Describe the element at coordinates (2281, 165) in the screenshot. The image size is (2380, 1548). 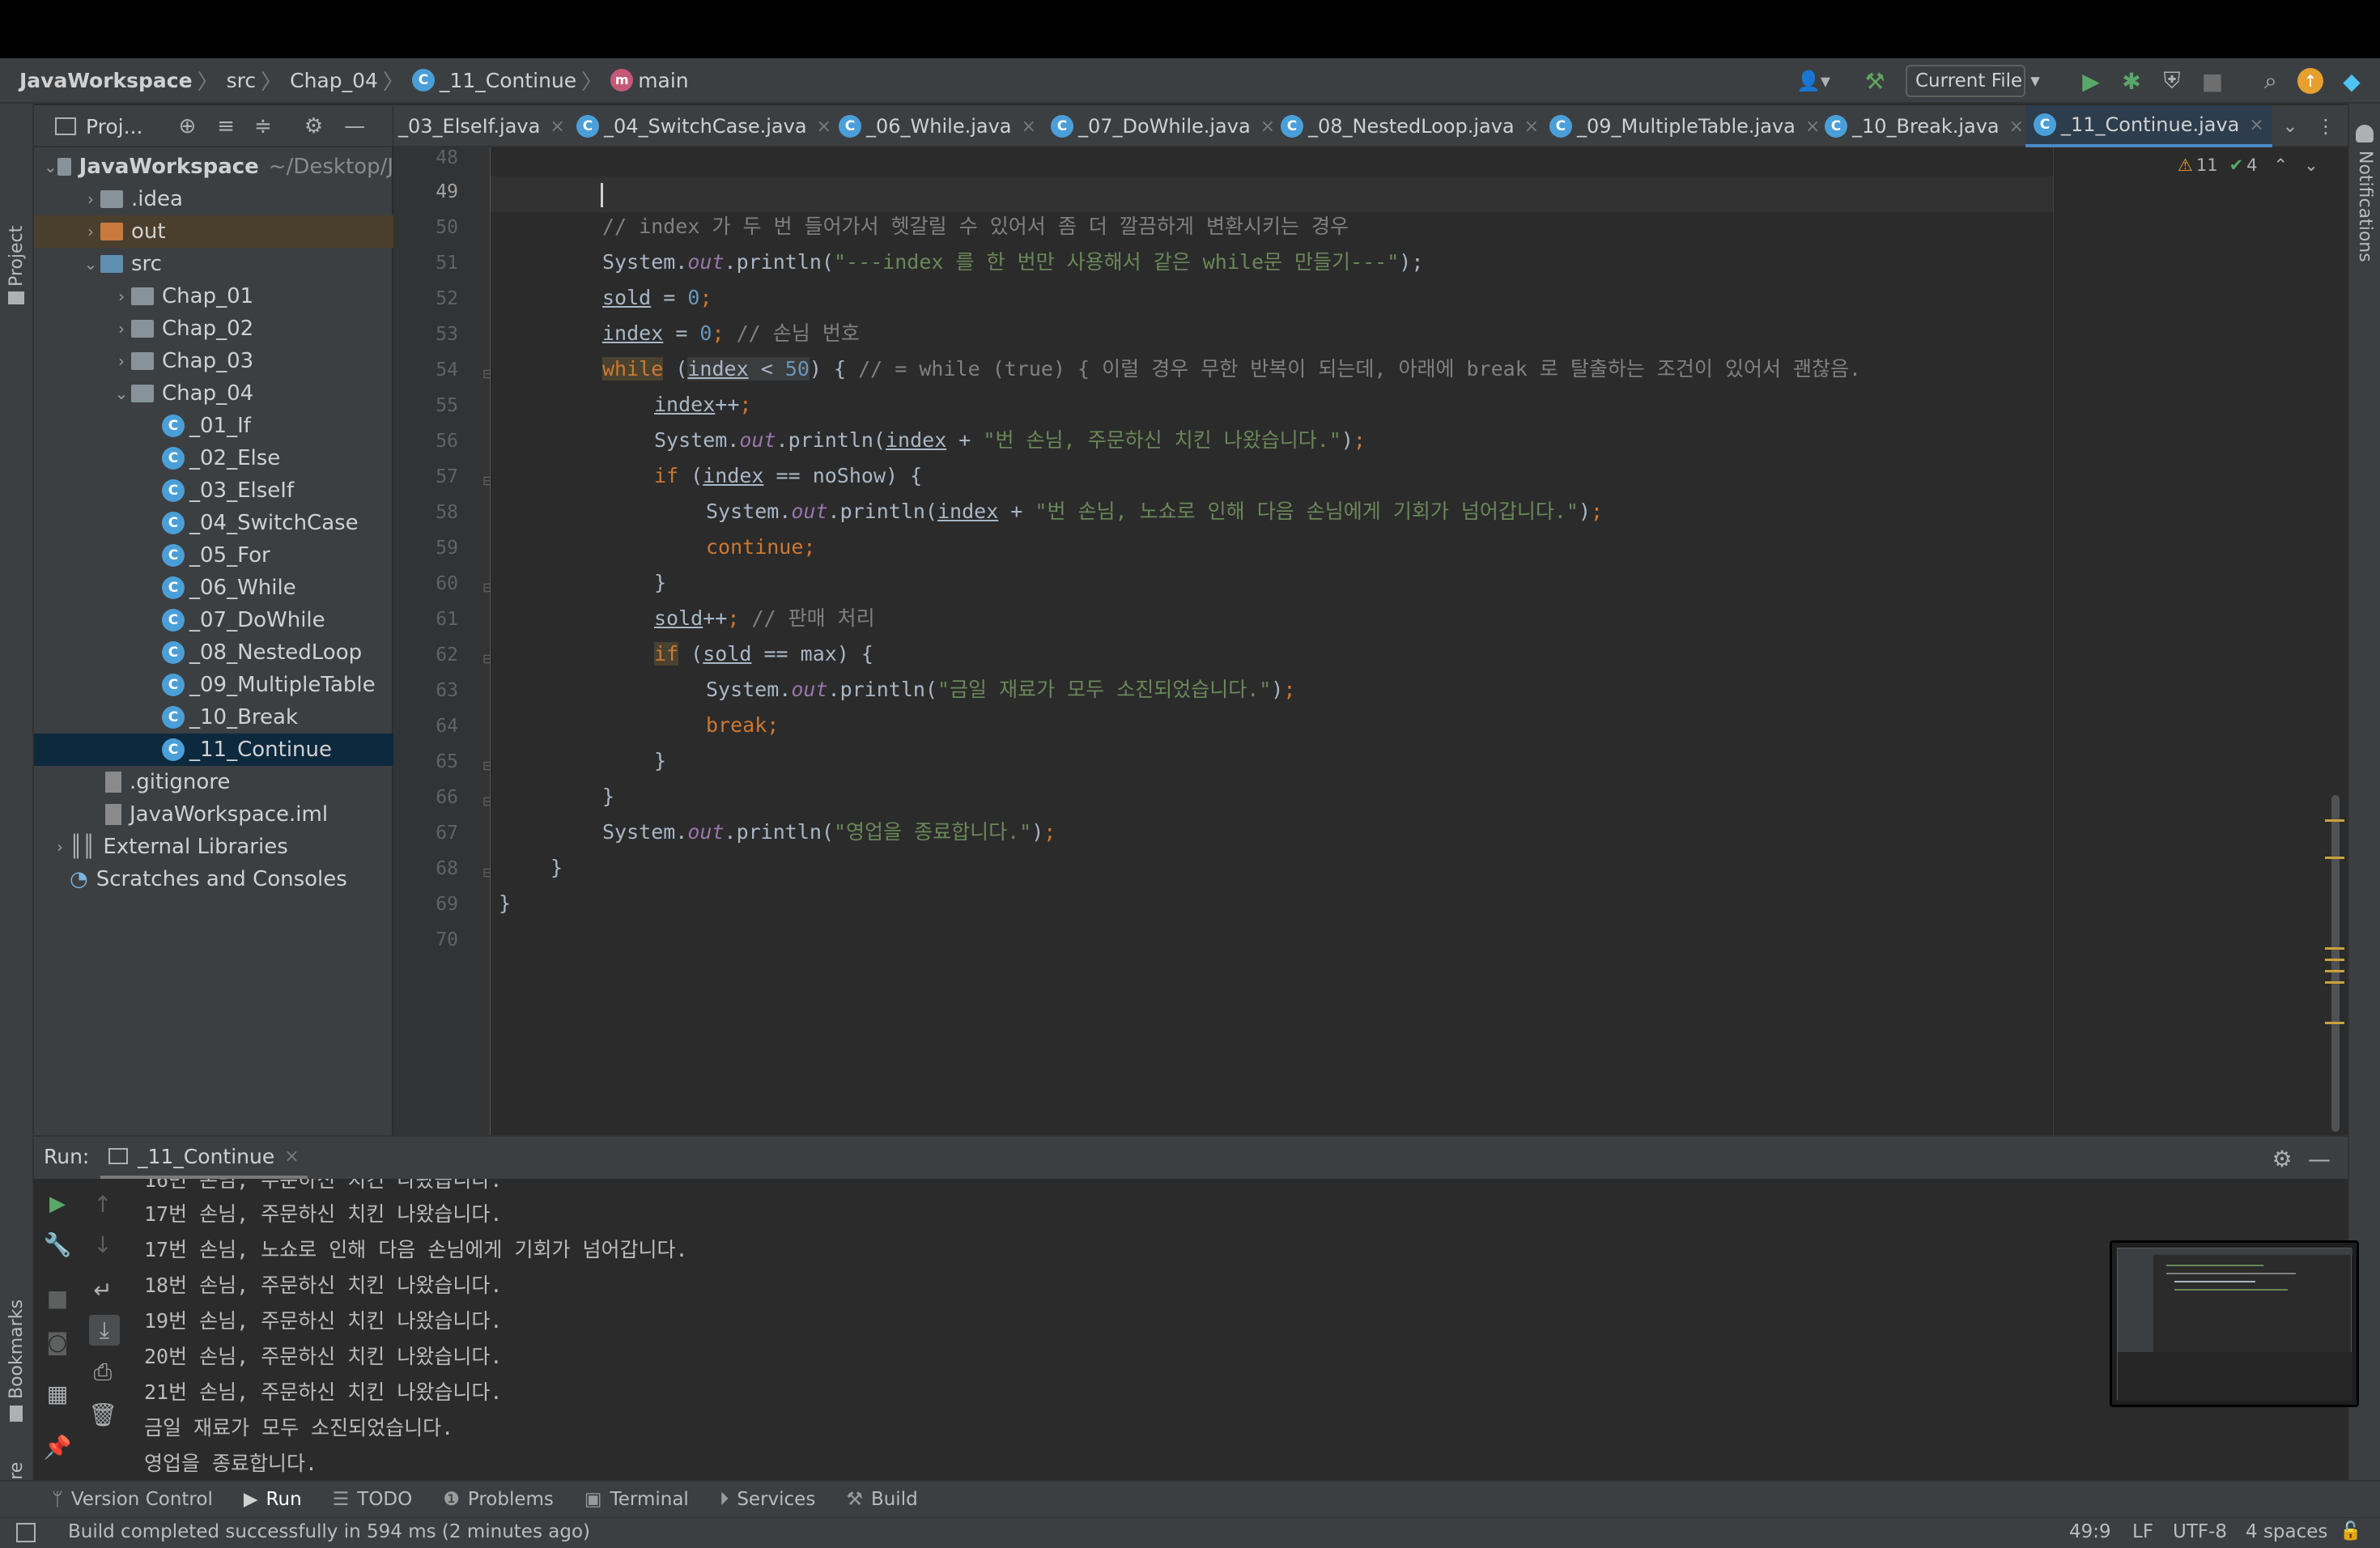
I see `chevron-up-icon: ⌃` at that location.